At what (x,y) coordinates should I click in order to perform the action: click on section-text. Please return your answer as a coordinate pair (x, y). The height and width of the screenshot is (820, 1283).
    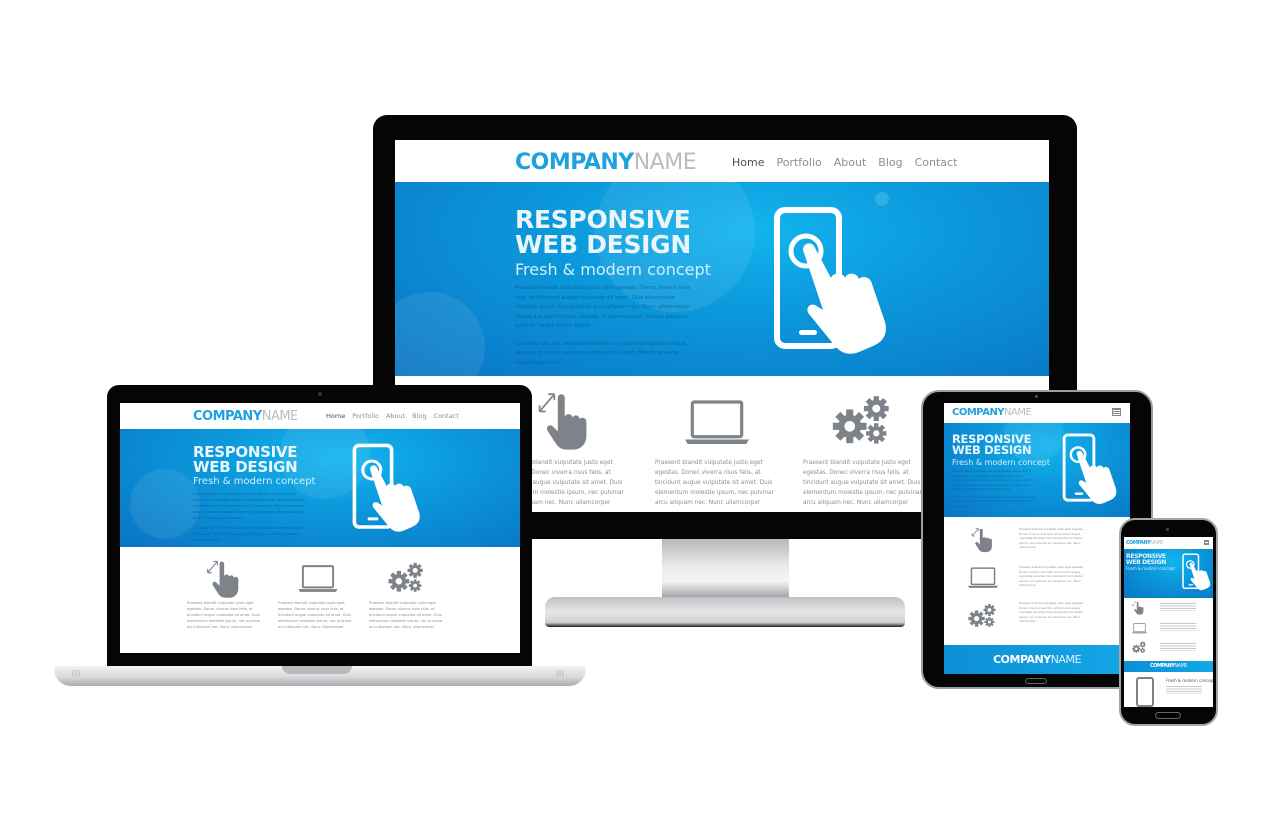
    Looking at the image, I should click on (1184, 690).